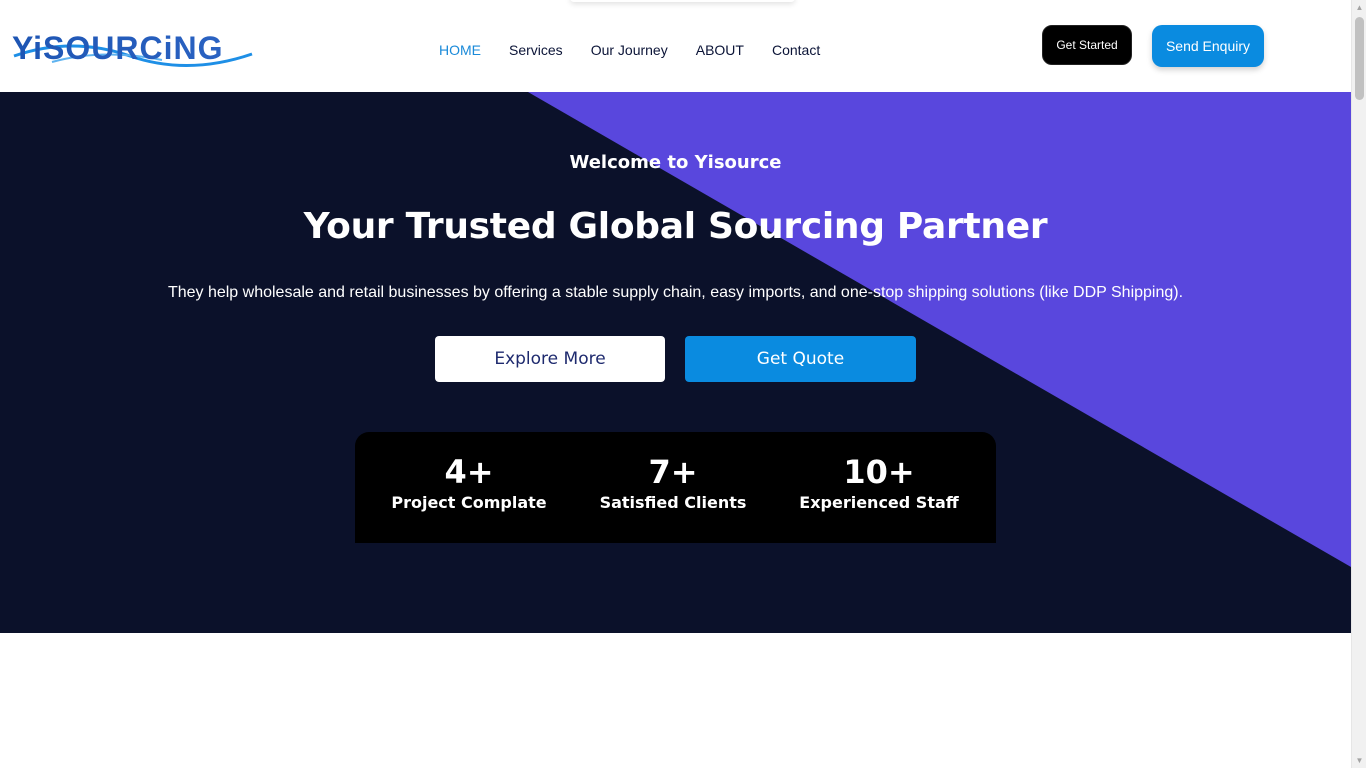 Image resolution: width=1366 pixels, height=768 pixels. What do you see at coordinates (1359, 58) in the screenshot?
I see `scrollbar-thumb` at bounding box center [1359, 58].